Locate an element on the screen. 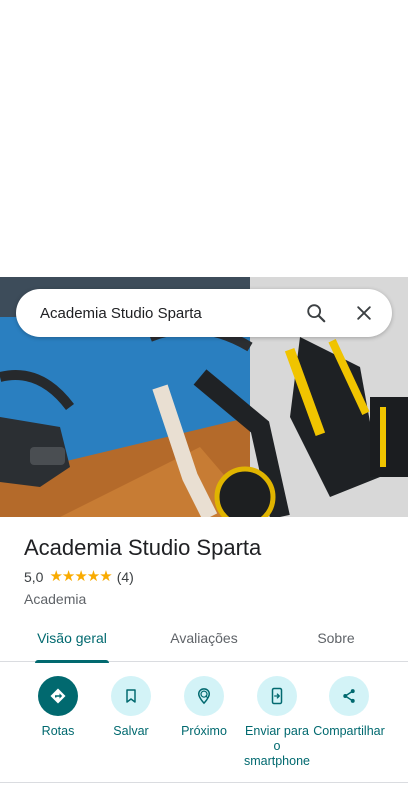  close-button is located at coordinates (364, 313).